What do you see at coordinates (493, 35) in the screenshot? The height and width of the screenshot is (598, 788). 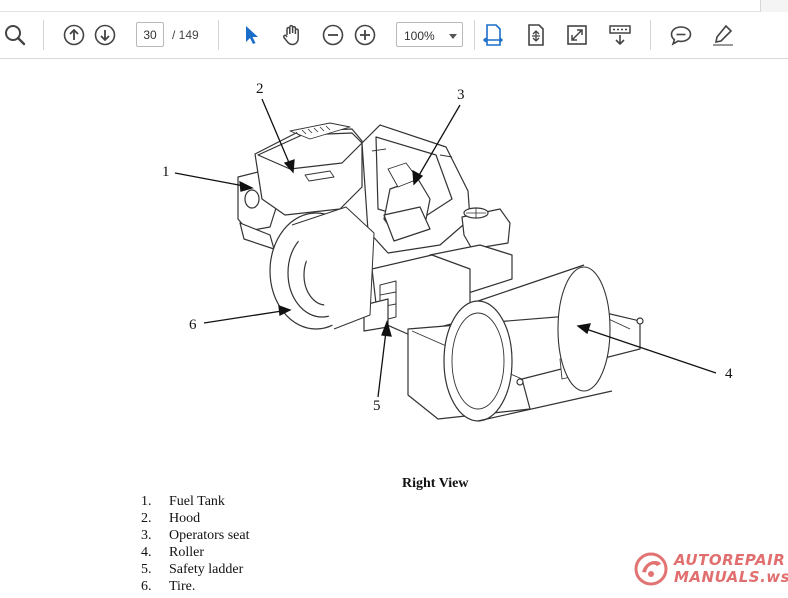 I see `fit-width-icon` at bounding box center [493, 35].